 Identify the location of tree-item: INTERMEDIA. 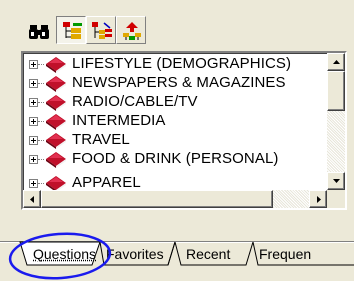
(176, 121).